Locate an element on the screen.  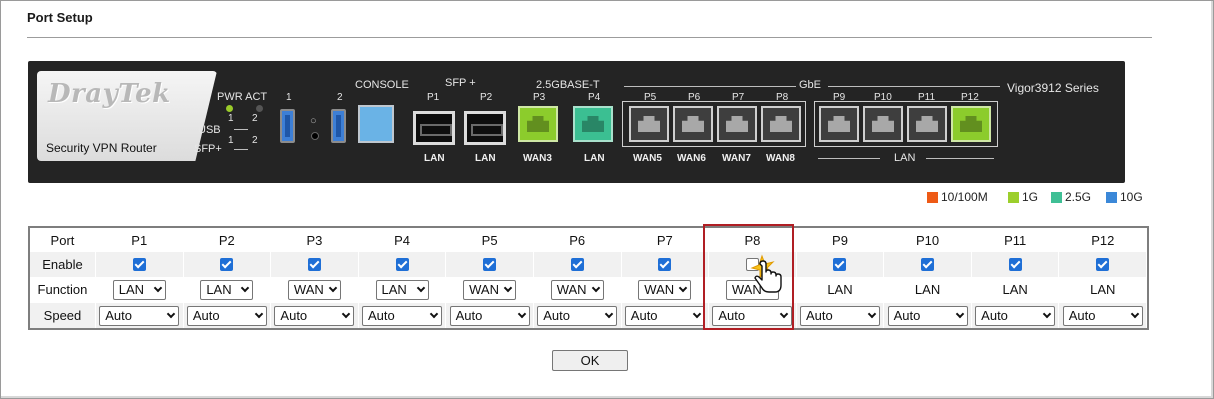
legend-label: 1G is located at coordinates (1030, 197).